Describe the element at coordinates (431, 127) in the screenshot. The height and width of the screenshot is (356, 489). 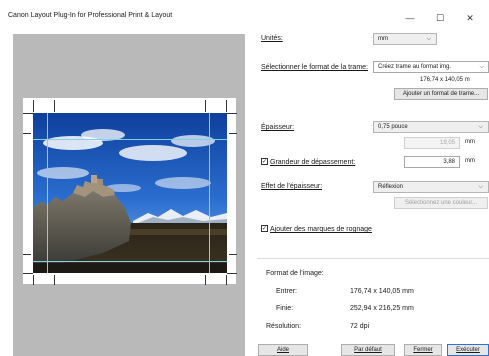
I see `thickness-select: 0,75 pouce ⌵` at that location.